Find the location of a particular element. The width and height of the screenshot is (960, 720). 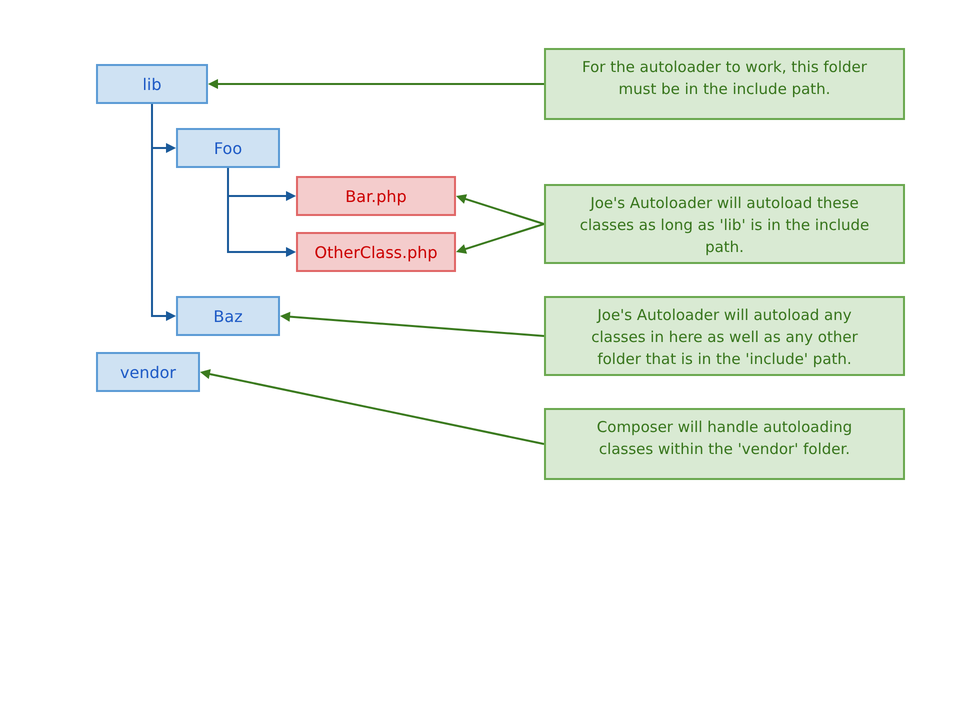

note-box: For the autoloader to work, this folder must be in the include path. is located at coordinates (724, 84).